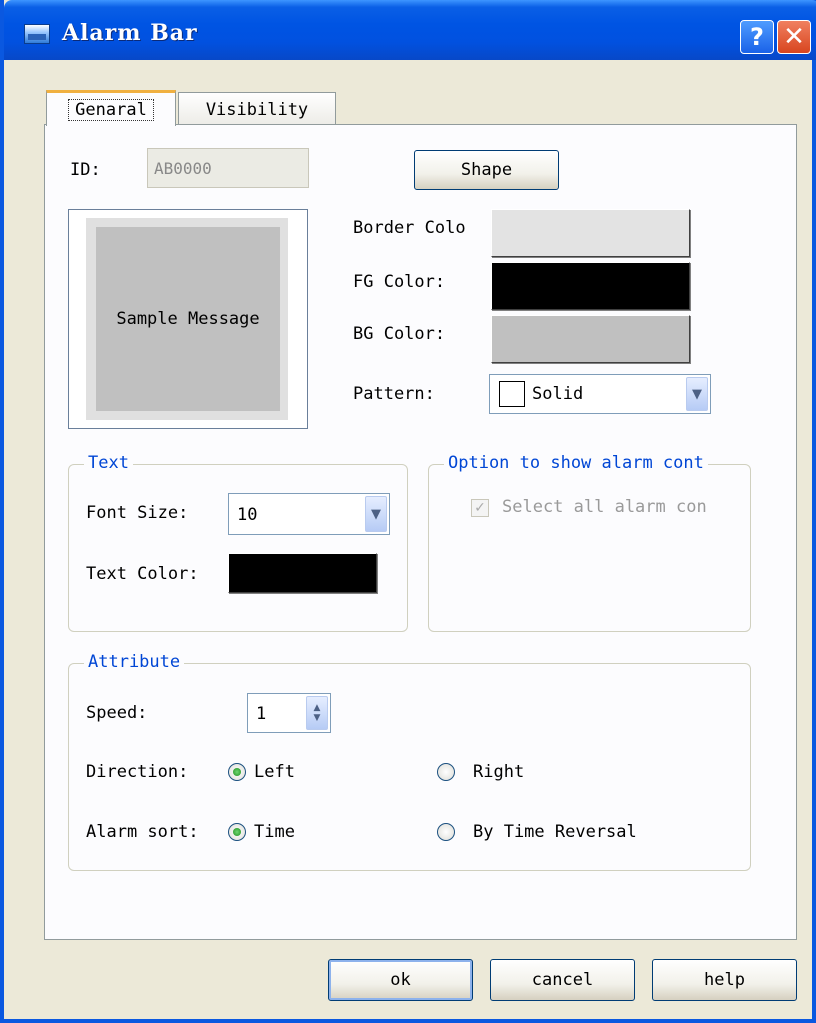 The width and height of the screenshot is (816, 1023). Describe the element at coordinates (600, 394) in the screenshot. I see `pattern-select: Solid ▼` at that location.